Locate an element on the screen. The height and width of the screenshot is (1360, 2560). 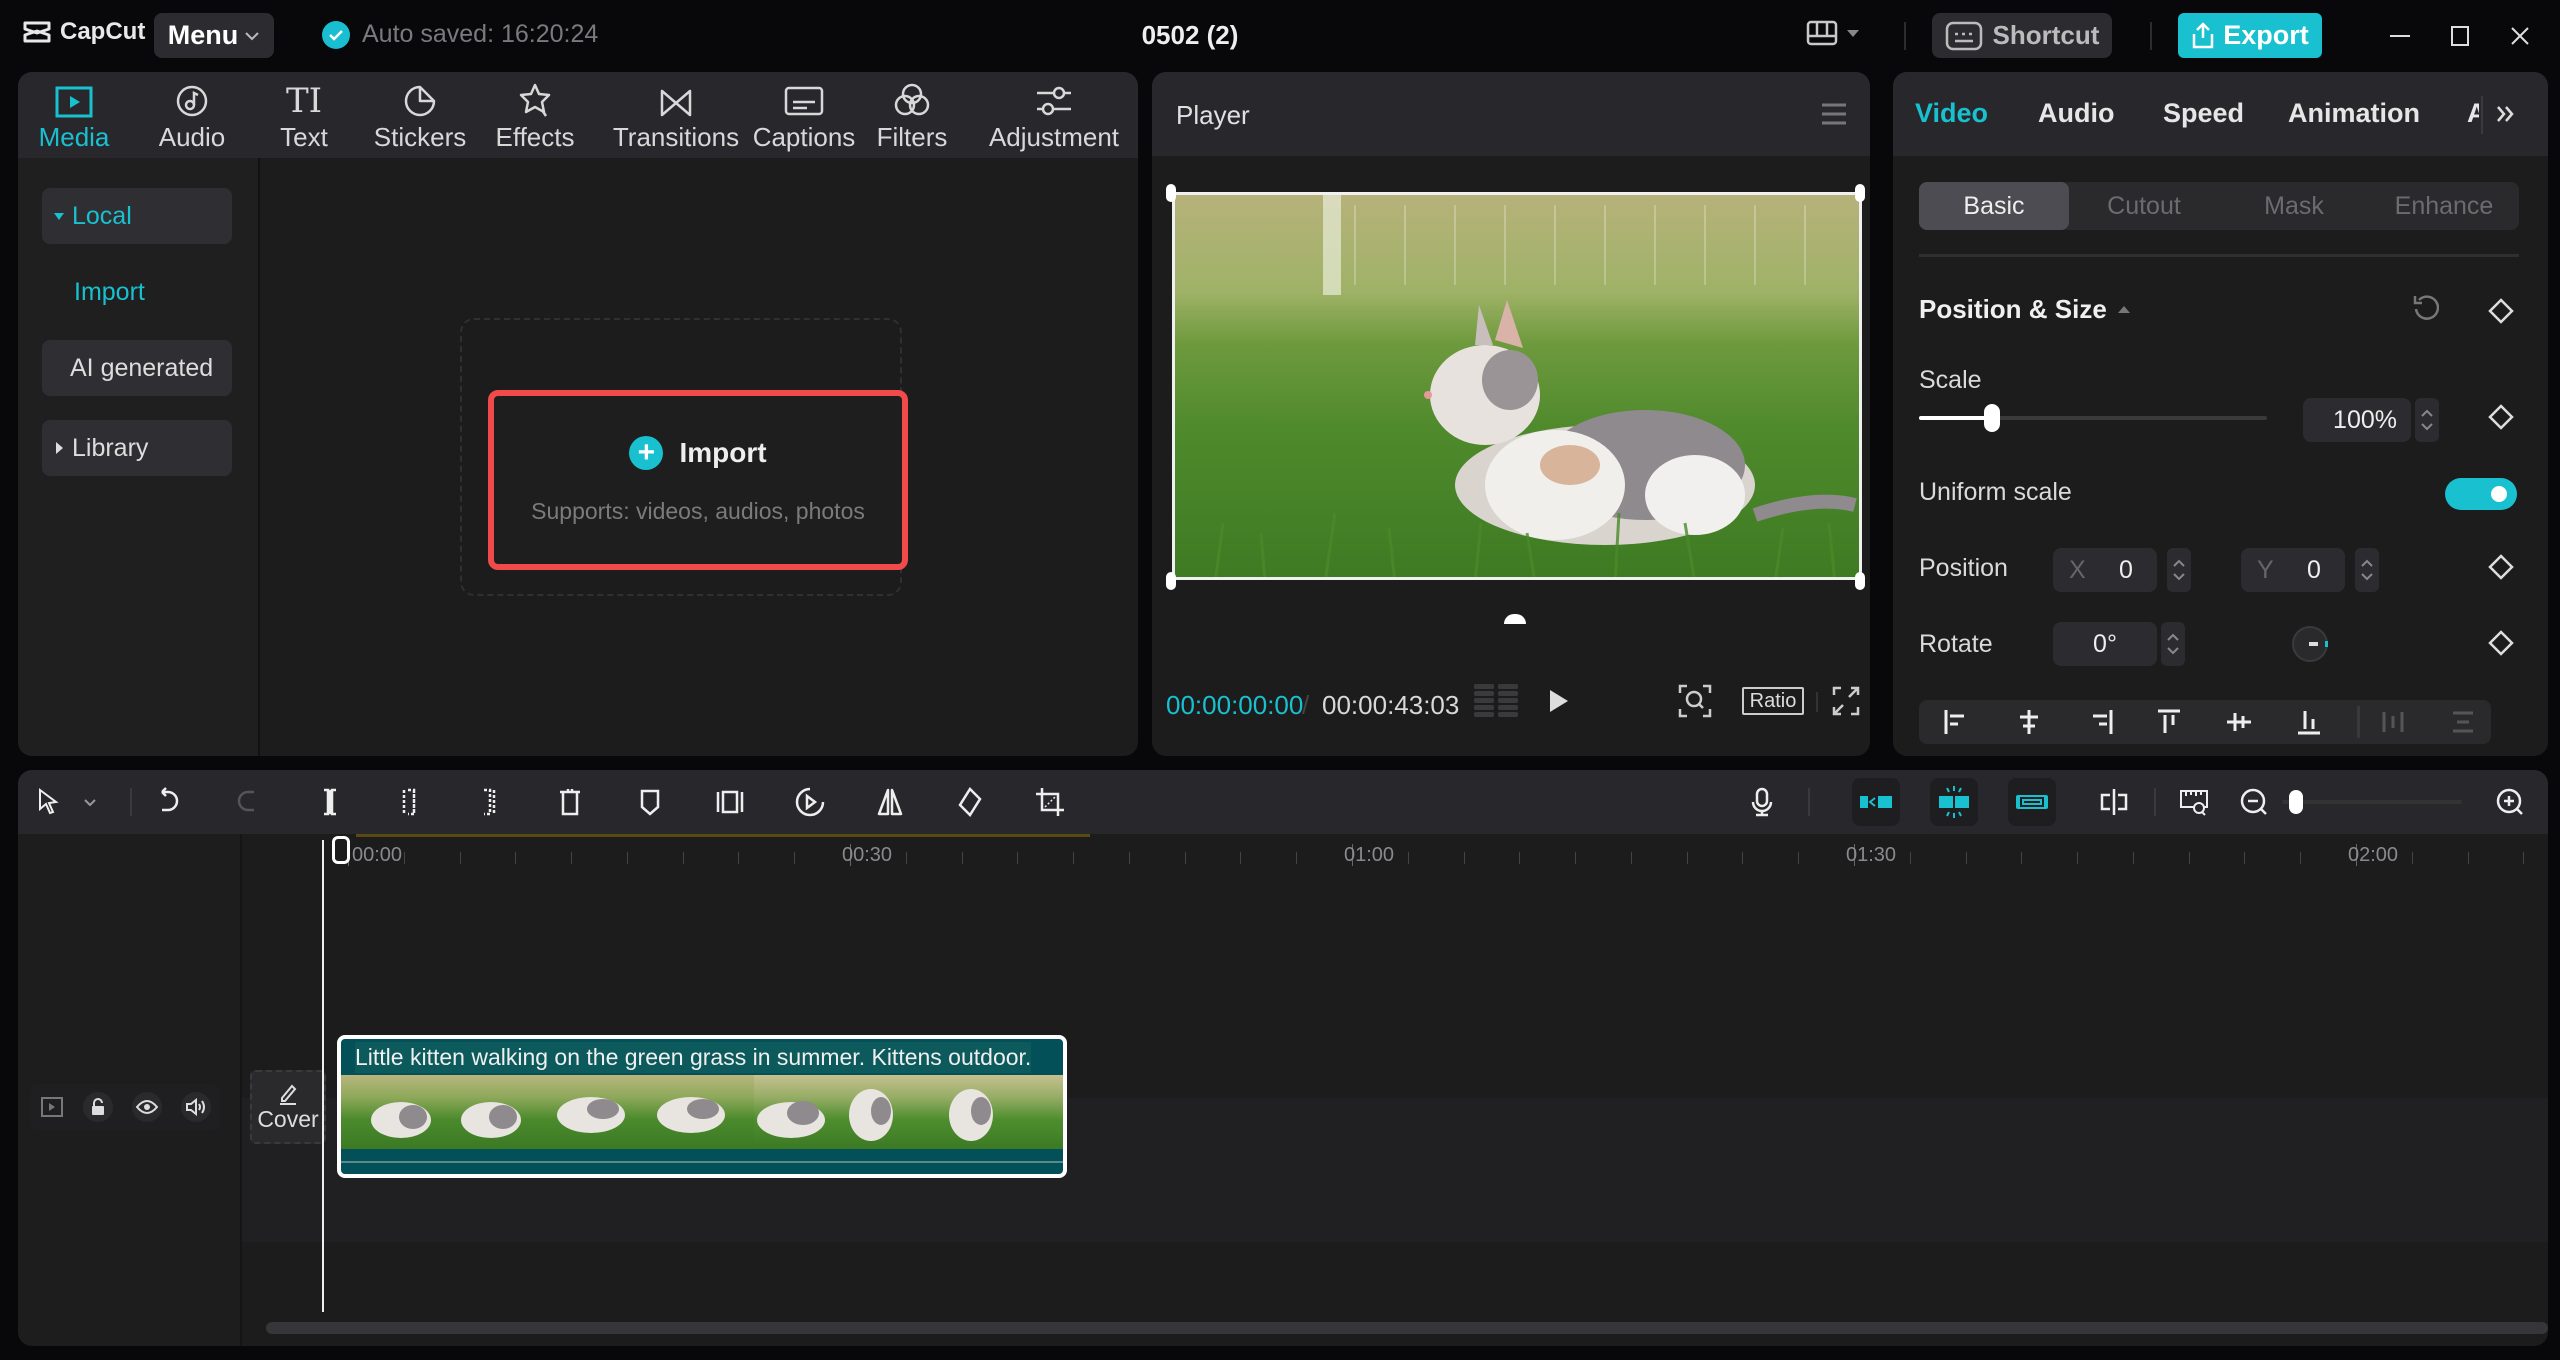
subtab-cutout: Cutout is located at coordinates (2144, 206).